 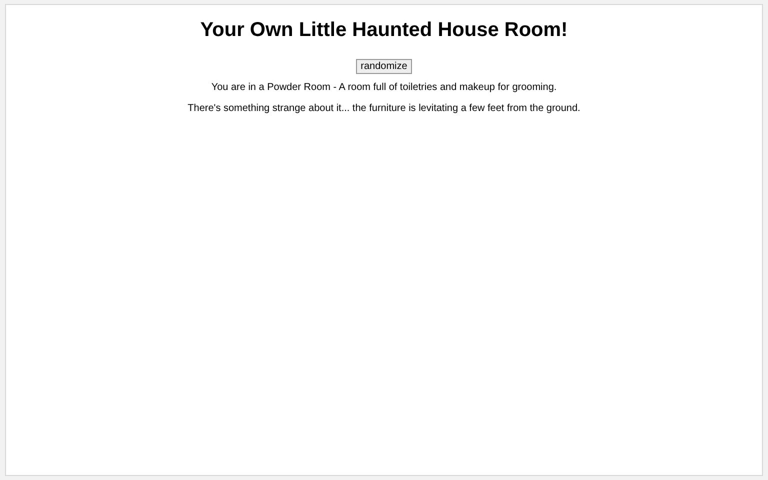 What do you see at coordinates (384, 66) in the screenshot?
I see `randomize-button: randomize` at bounding box center [384, 66].